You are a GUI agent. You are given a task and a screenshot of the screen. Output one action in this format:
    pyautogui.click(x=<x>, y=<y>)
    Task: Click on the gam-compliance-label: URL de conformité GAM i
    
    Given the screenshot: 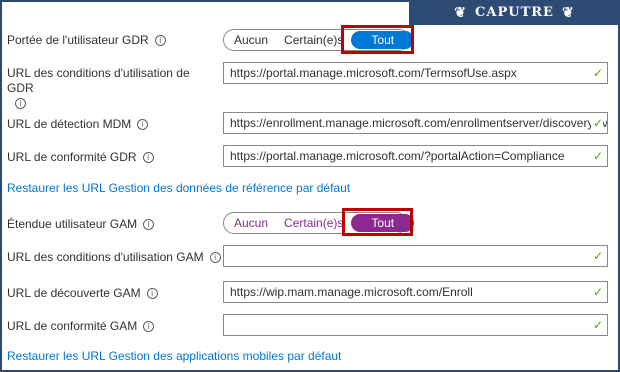 What is the action you would take?
    pyautogui.click(x=81, y=326)
    